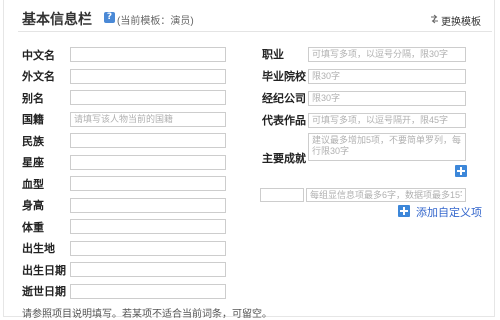 The width and height of the screenshot is (500, 320). Describe the element at coordinates (155, 21) in the screenshot. I see `template-note: (当前模板：演员)` at that location.